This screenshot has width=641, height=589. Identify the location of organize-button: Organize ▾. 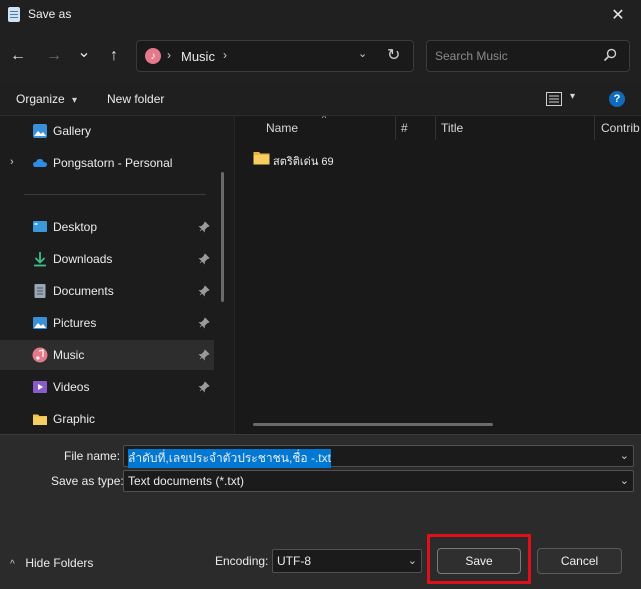
(46, 99).